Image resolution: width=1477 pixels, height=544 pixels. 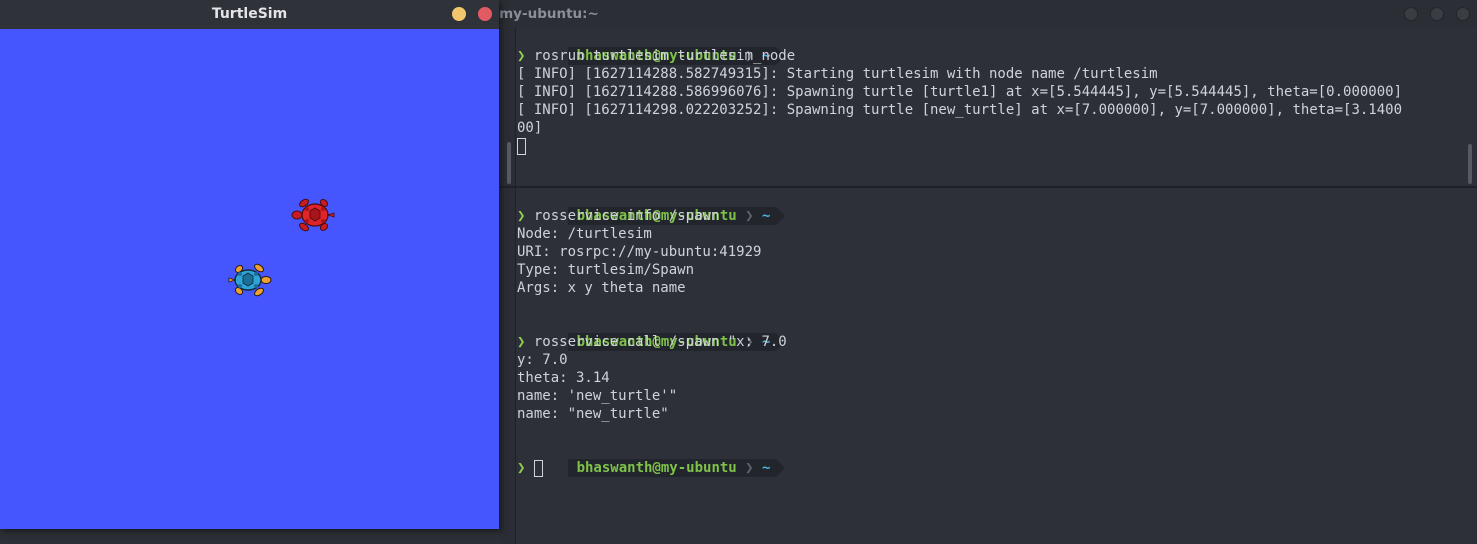 What do you see at coordinates (530, 128) in the screenshot?
I see `output-line: 00]` at bounding box center [530, 128].